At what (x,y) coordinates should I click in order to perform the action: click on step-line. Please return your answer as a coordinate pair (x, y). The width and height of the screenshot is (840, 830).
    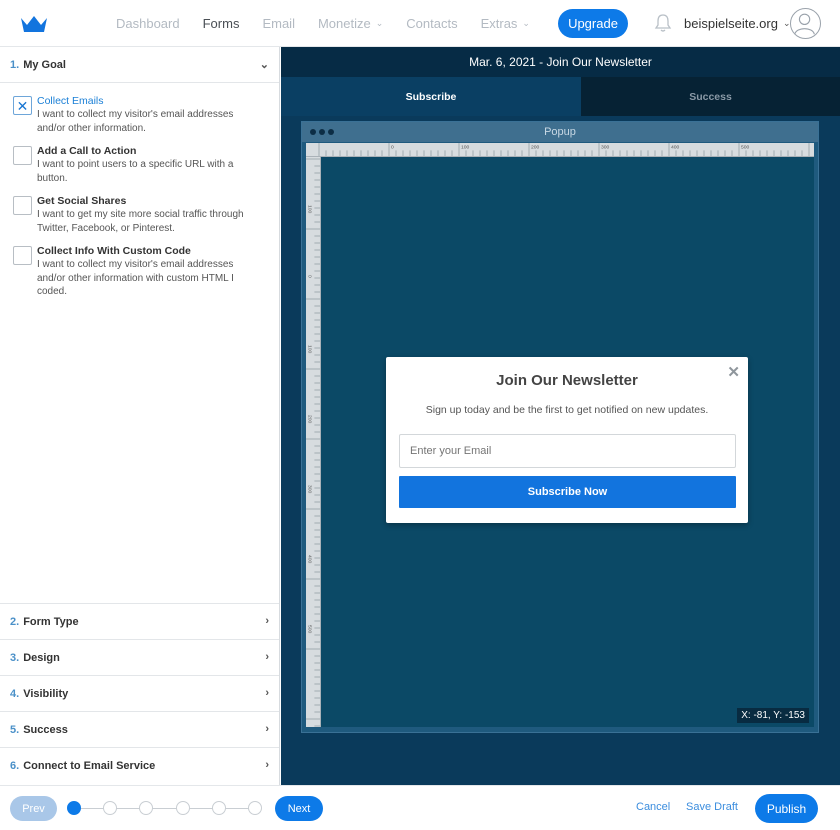
    Looking at the image, I should click on (164, 808).